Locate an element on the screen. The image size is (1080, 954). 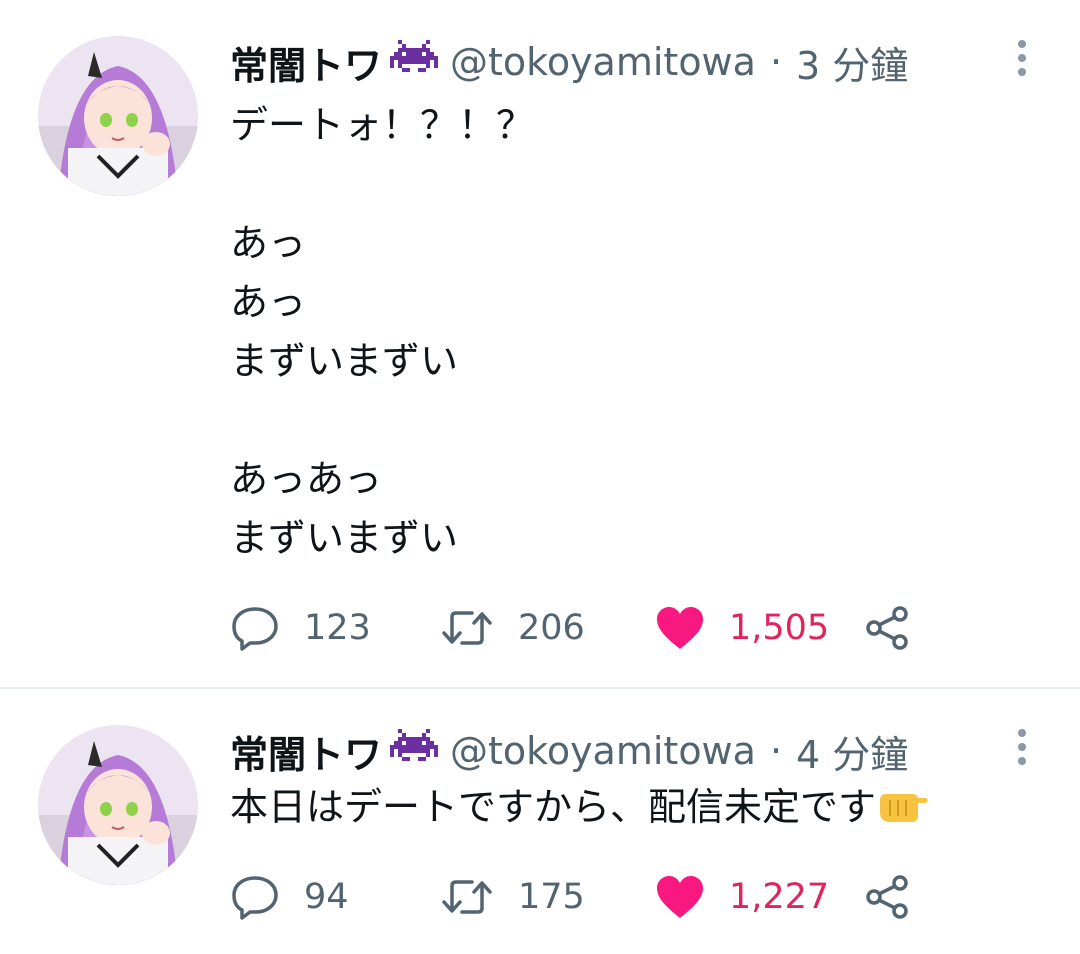
tweet-text: デートォ！？！？ あっ あっ まずいまずい あっあっ まずいまずい is located at coordinates (382, 332).